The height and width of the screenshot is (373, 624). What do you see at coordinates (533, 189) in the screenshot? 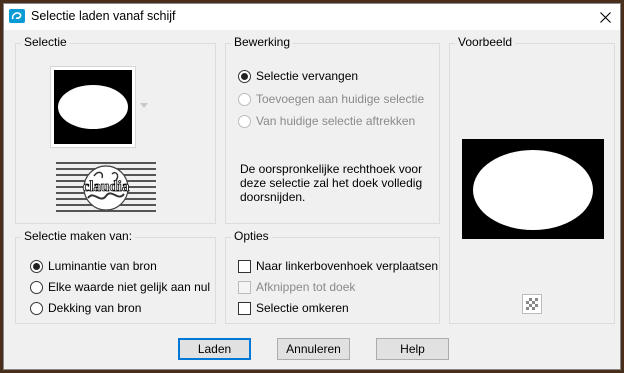
I see `preview-image` at bounding box center [533, 189].